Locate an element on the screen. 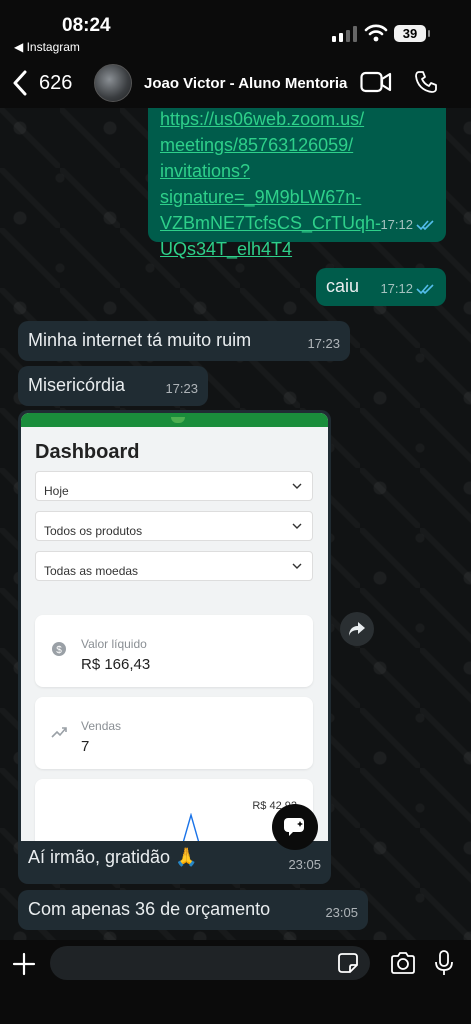  filter-currency: Todas as moedas is located at coordinates (174, 566).